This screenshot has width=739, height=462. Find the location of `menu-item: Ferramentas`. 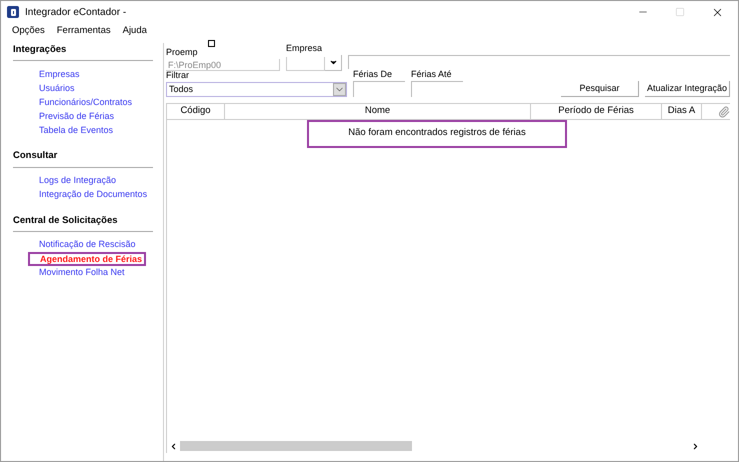

menu-item: Ferramentas is located at coordinates (83, 31).